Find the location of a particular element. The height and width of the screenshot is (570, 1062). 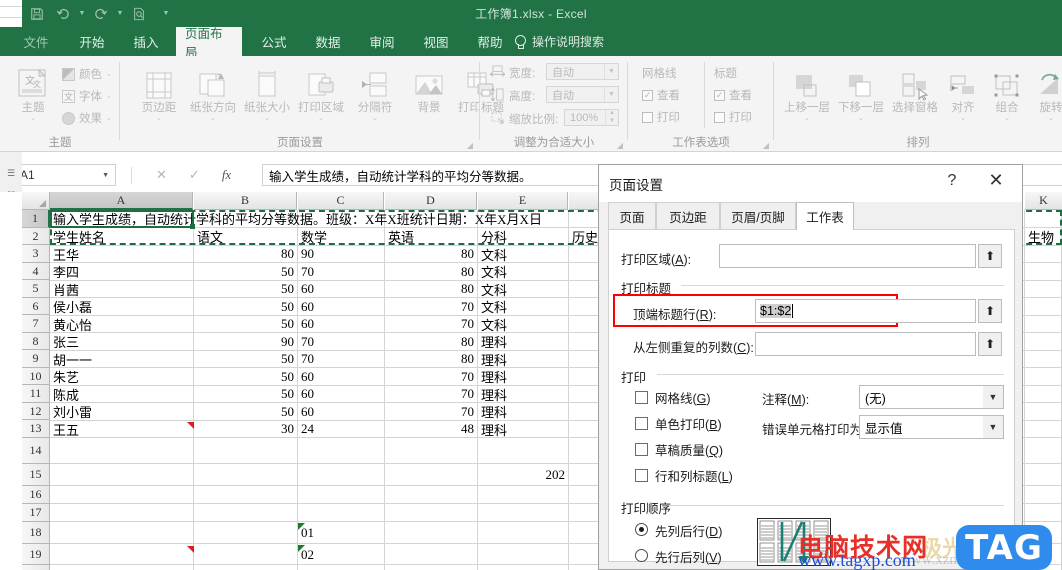

tell-me-box: 操作说明搜索 is located at coordinates (559, 41).